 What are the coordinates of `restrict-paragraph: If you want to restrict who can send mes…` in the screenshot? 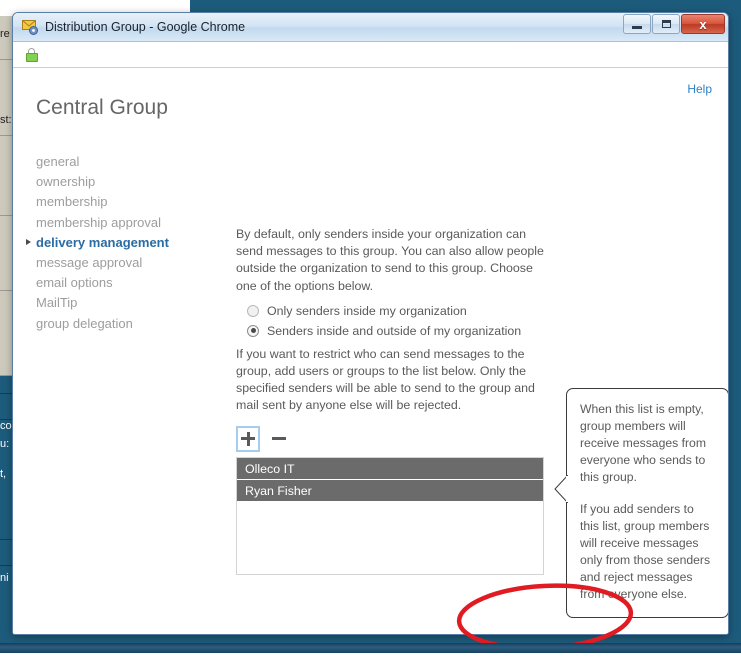 It's located at (385, 379).